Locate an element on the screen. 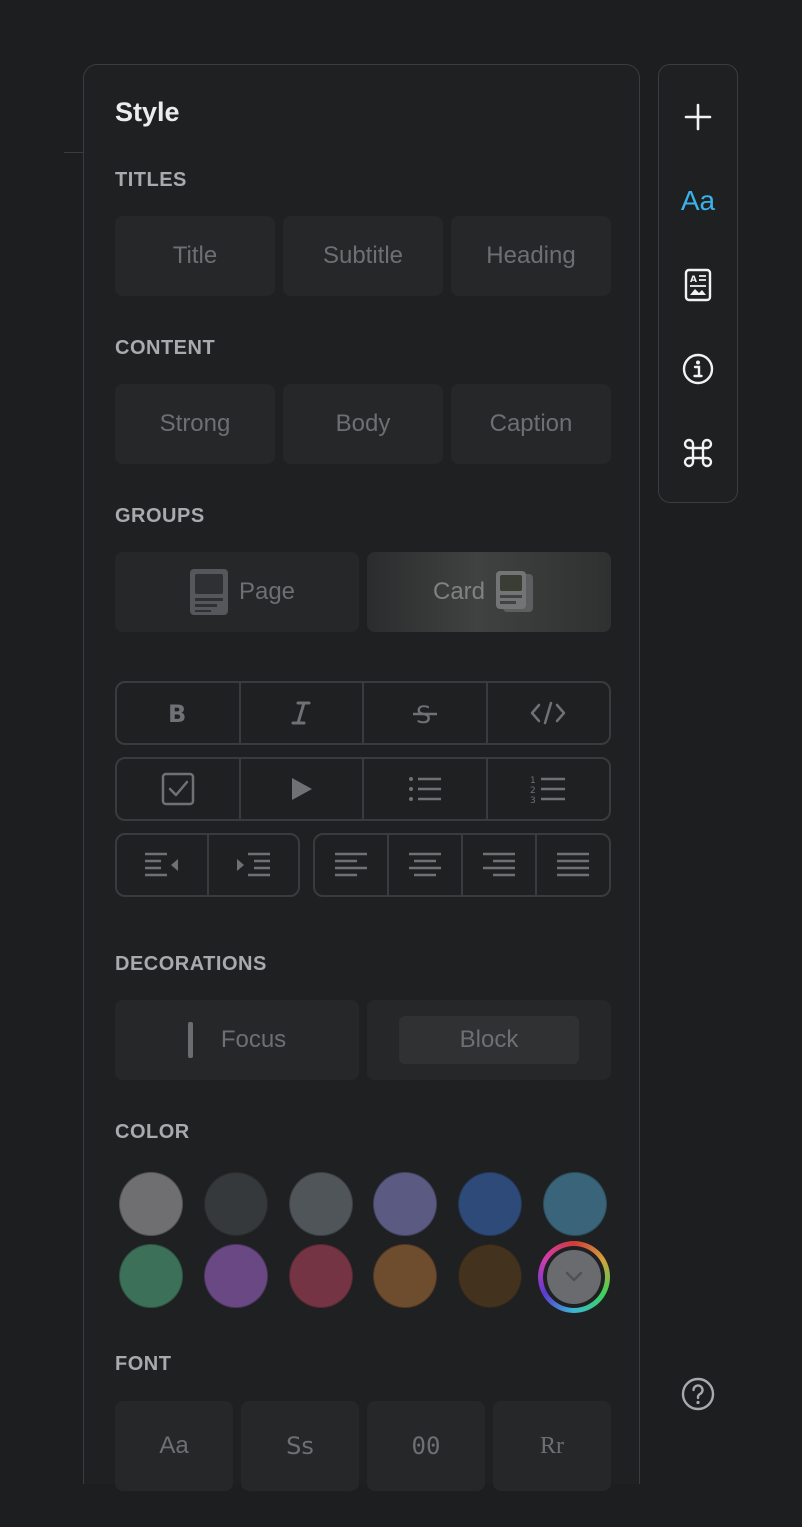 The height and width of the screenshot is (1527, 802). align-left-button is located at coordinates (352, 865).